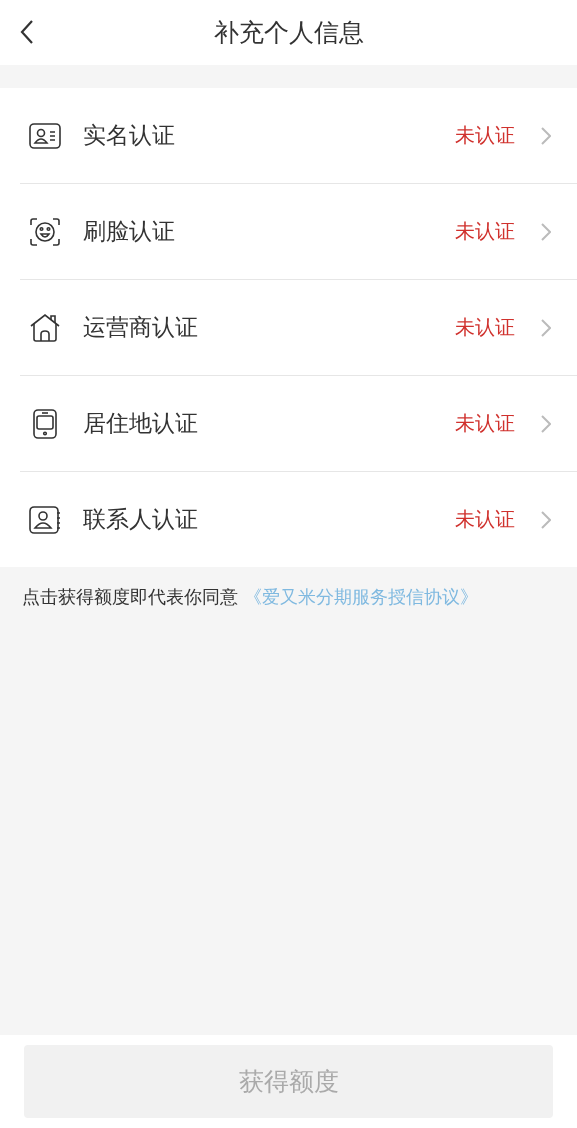 This screenshot has width=577, height=1128. What do you see at coordinates (288, 33) in the screenshot?
I see `page-title: 补充个人信息` at bounding box center [288, 33].